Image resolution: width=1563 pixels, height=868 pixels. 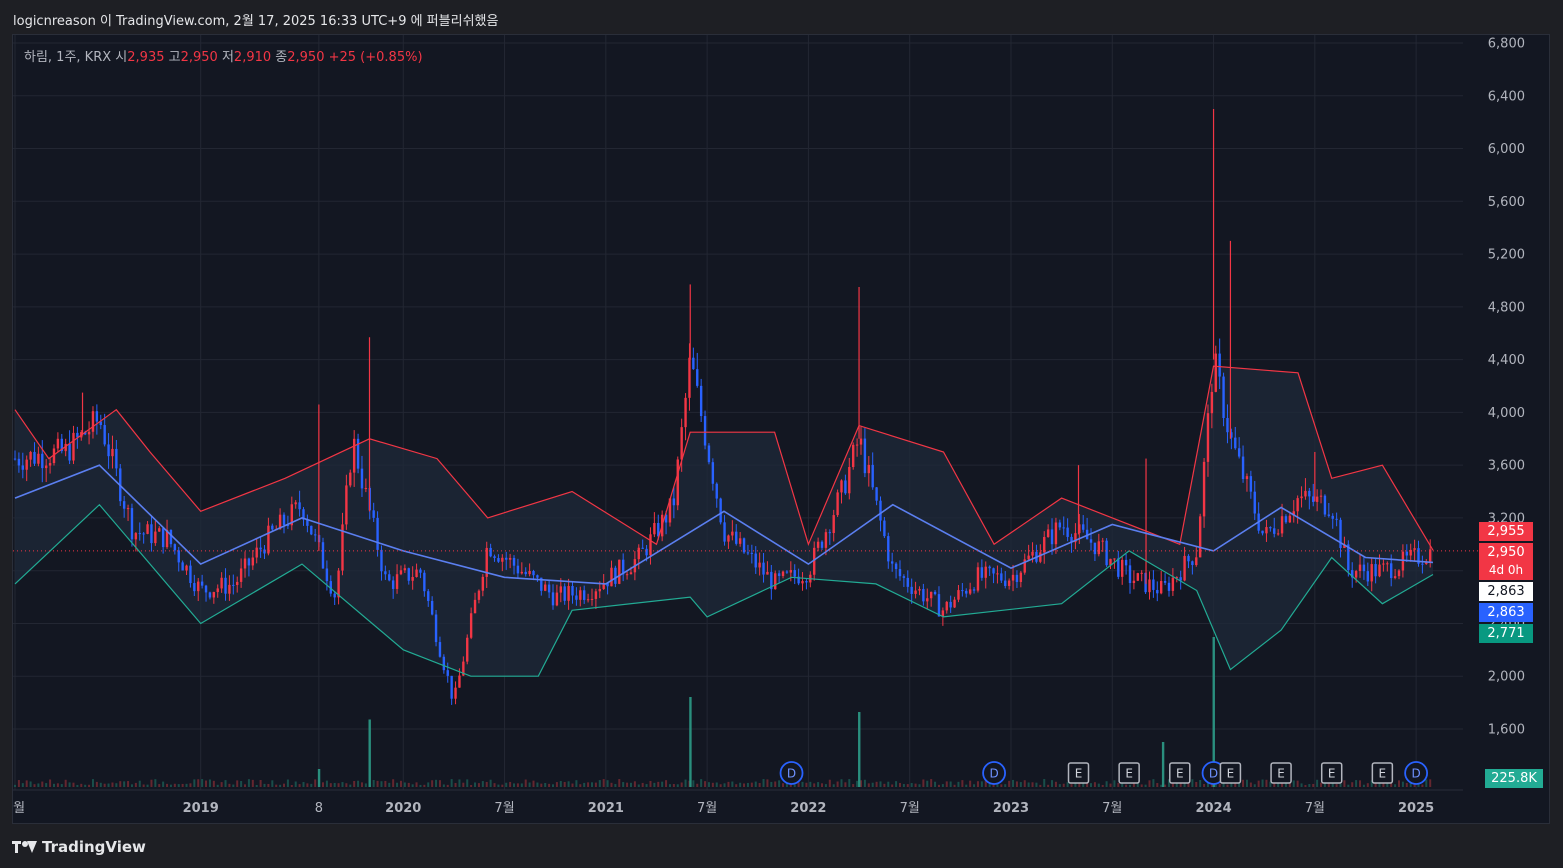 What do you see at coordinates (1415, 774) in the screenshot?
I see `event-label: D` at bounding box center [1415, 774].